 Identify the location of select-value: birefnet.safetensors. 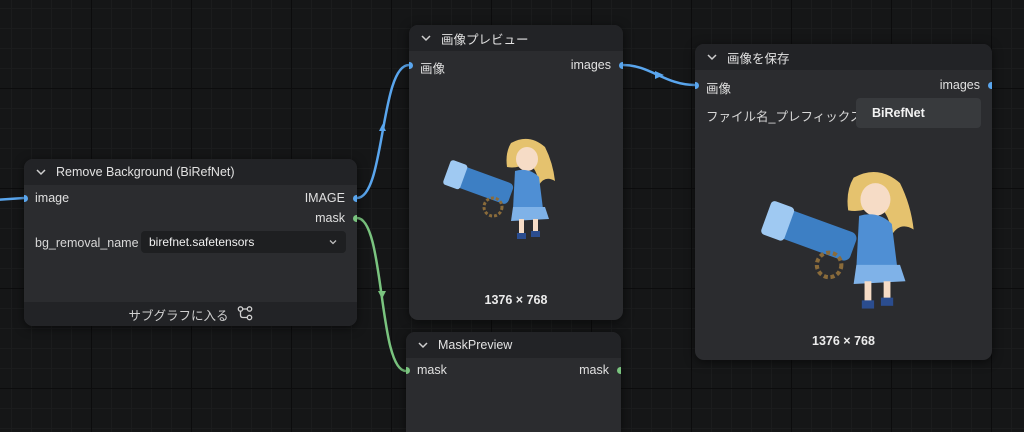
(202, 242).